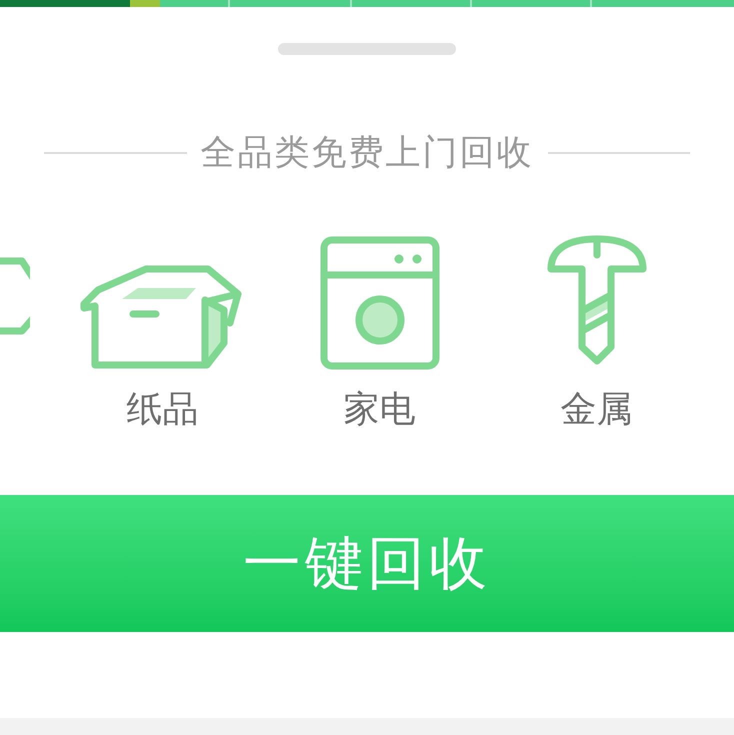  What do you see at coordinates (367, 49) in the screenshot?
I see `grab-handle` at bounding box center [367, 49].